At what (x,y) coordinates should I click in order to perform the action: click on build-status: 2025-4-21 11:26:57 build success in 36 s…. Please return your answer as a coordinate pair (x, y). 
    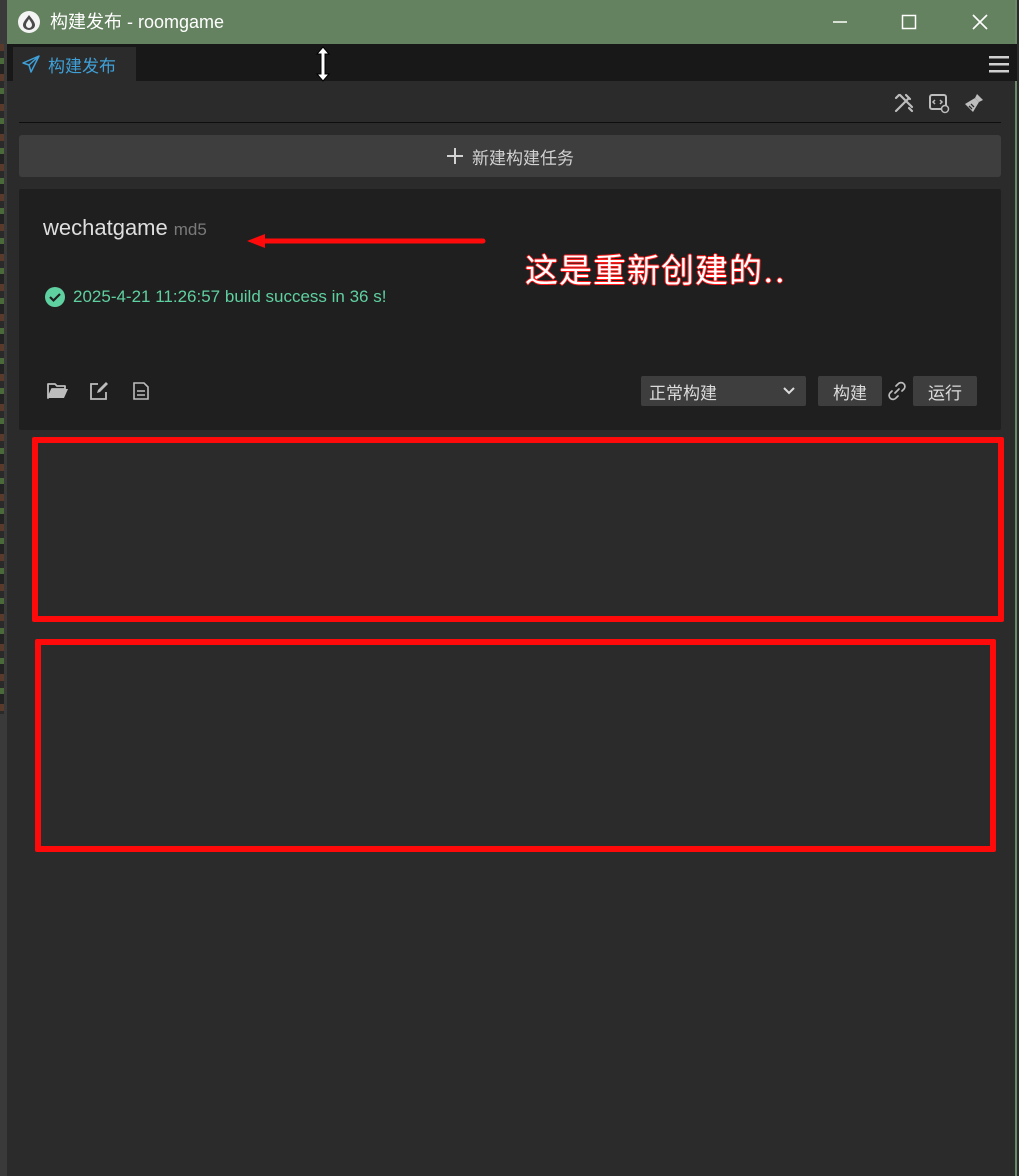
    Looking at the image, I should click on (215, 297).